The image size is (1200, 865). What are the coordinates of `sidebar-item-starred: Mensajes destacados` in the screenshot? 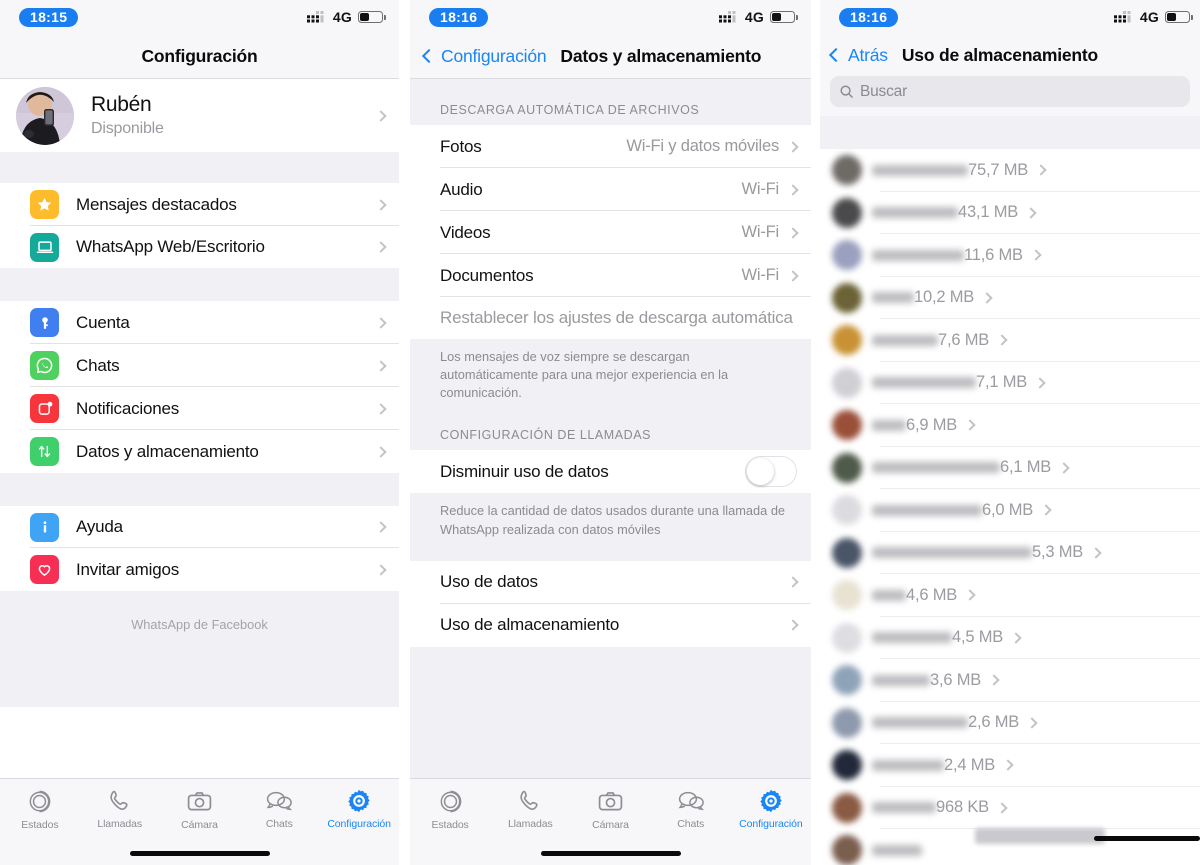 It's located at (199, 204).